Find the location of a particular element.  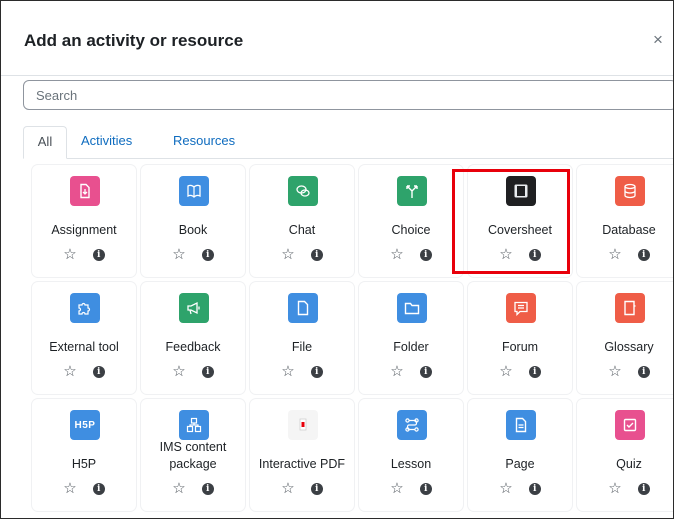

modal-header: Add an activity or resource × is located at coordinates (337, 38).